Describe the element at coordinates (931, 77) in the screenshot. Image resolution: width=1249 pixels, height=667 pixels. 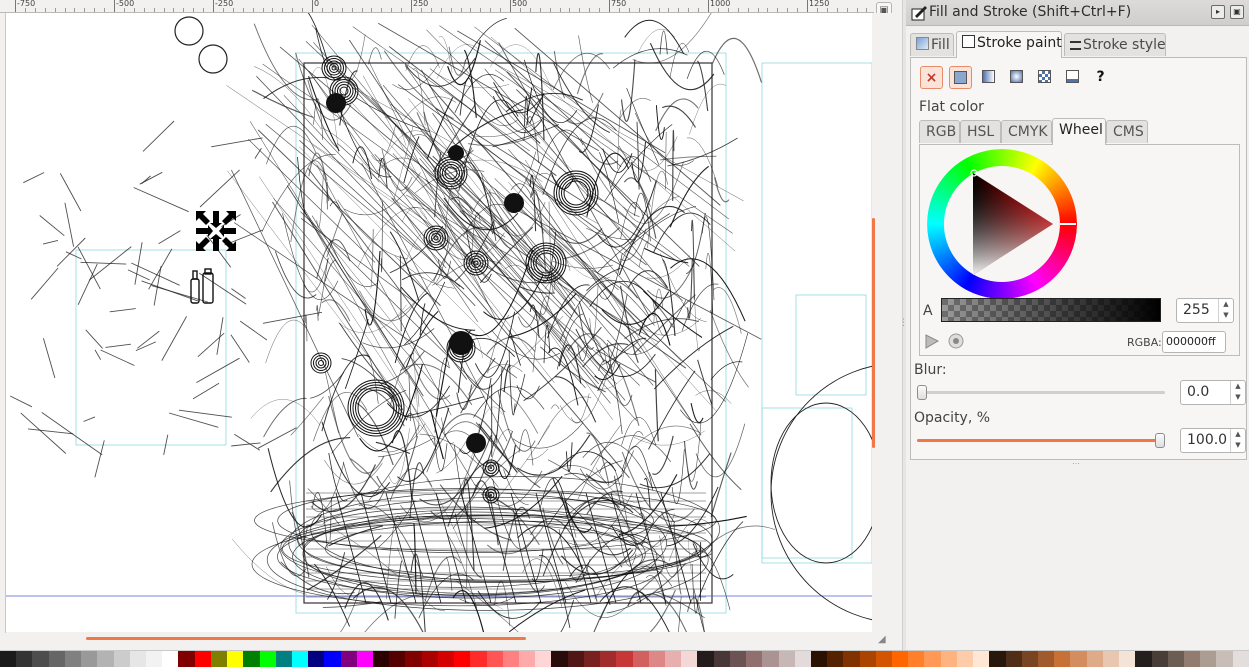
I see `no-paint-button: ×` at that location.